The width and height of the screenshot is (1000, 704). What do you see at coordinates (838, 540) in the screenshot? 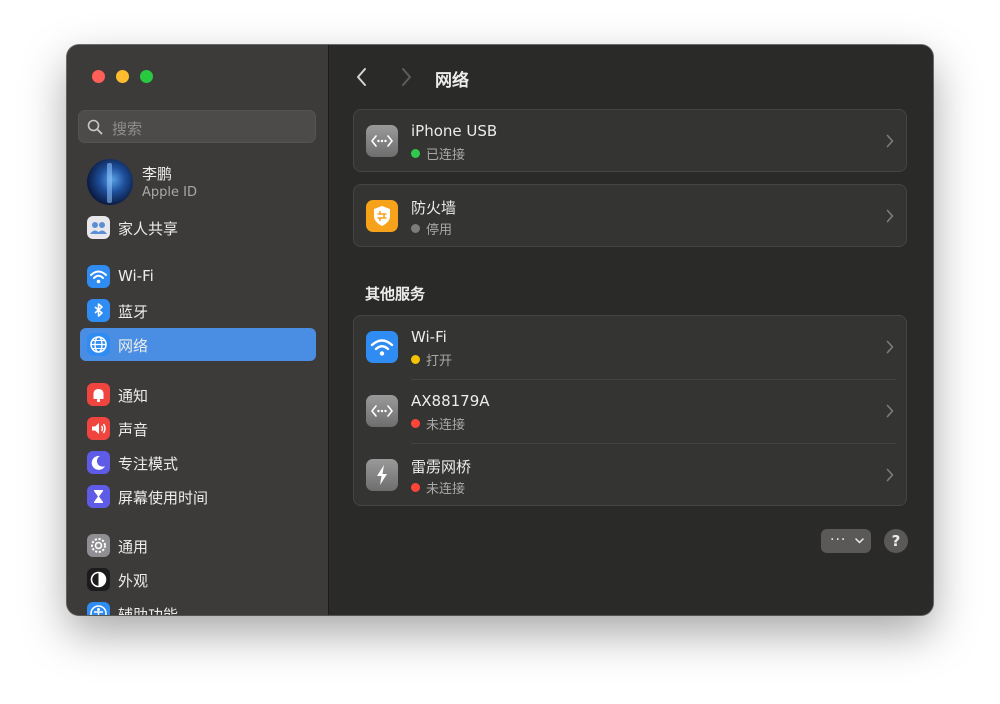
I see `more-actions-label: ···` at bounding box center [838, 540].